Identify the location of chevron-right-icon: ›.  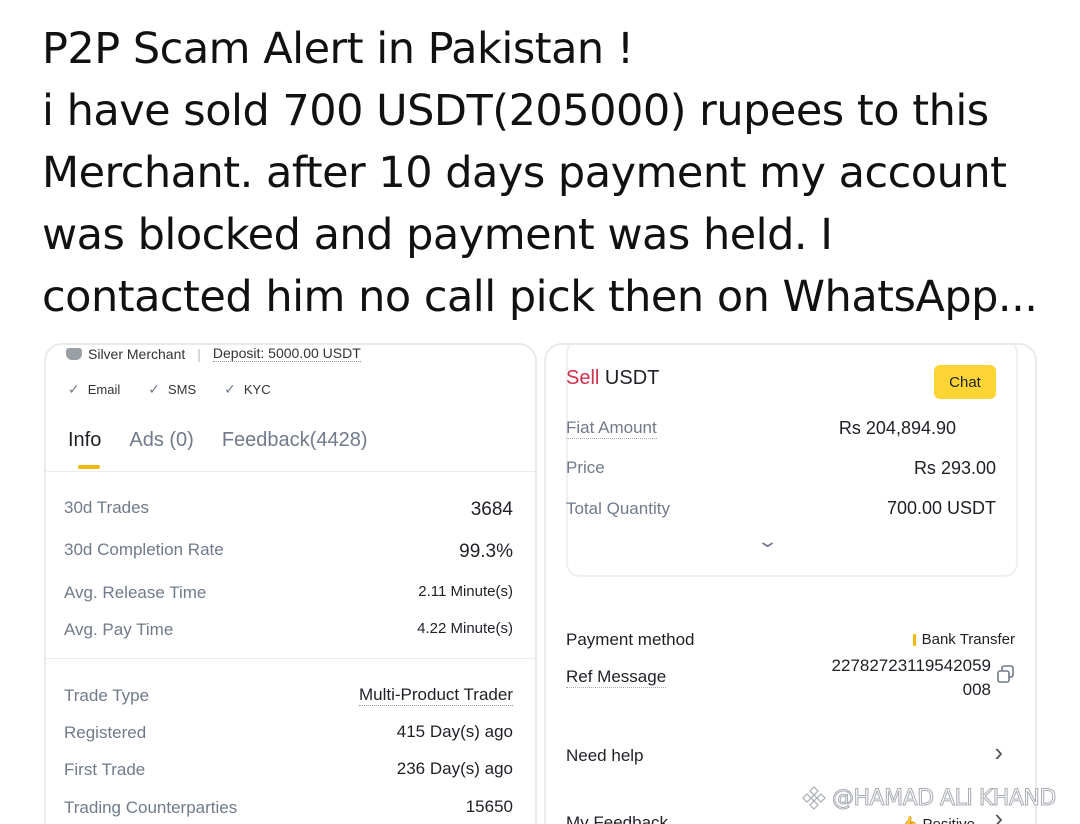
(998, 752).